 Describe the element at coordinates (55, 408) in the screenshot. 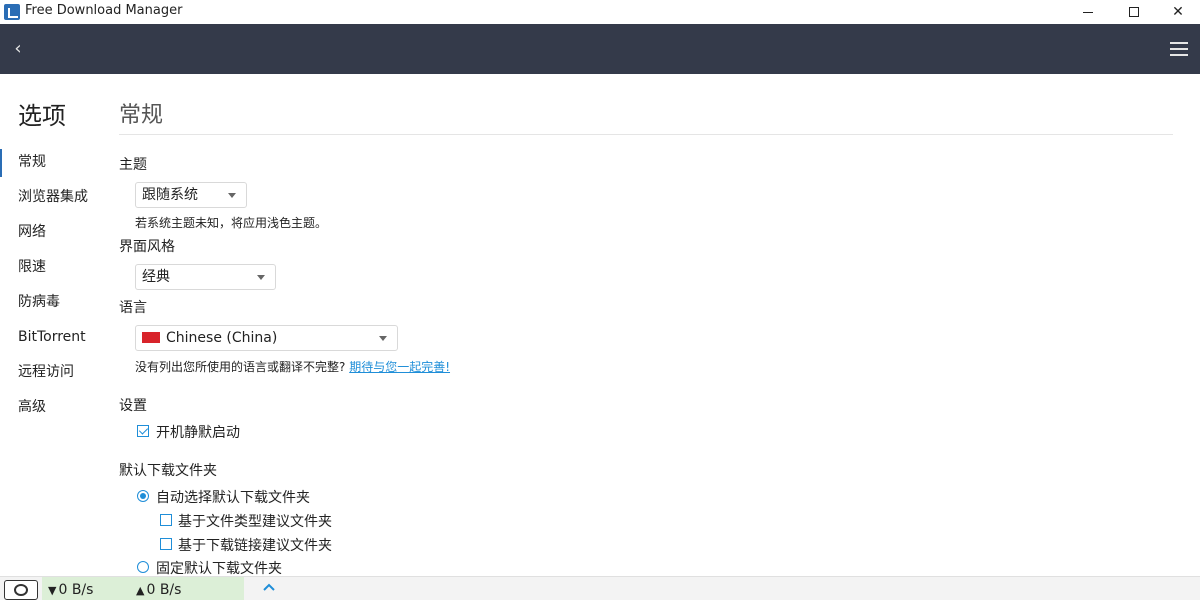

I see `sidebar-item-advanced: 高级` at that location.